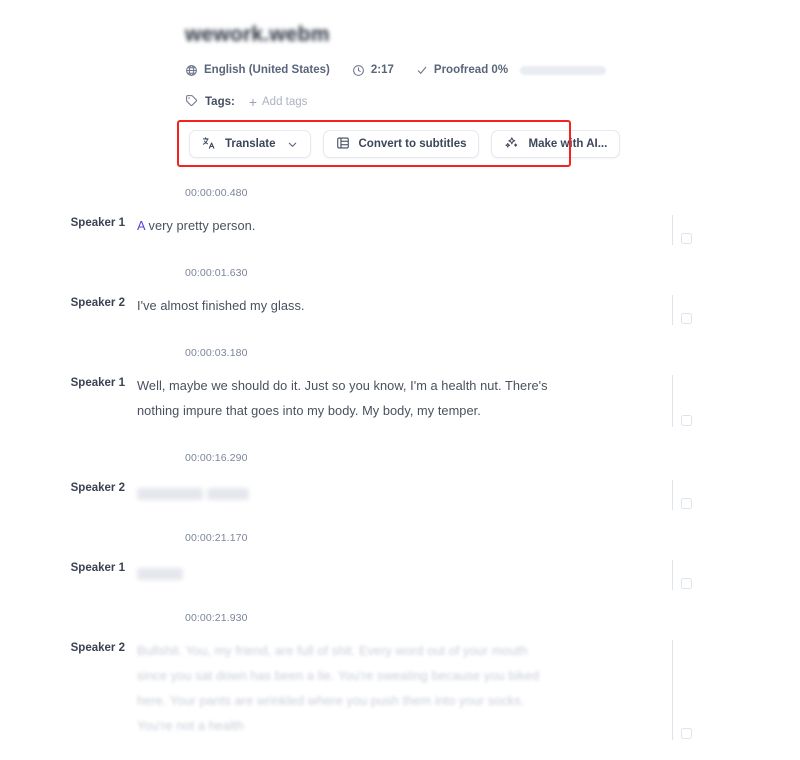 The height and width of the screenshot is (760, 800). I want to click on proofread-meta: Proofread 0%, so click(511, 70).